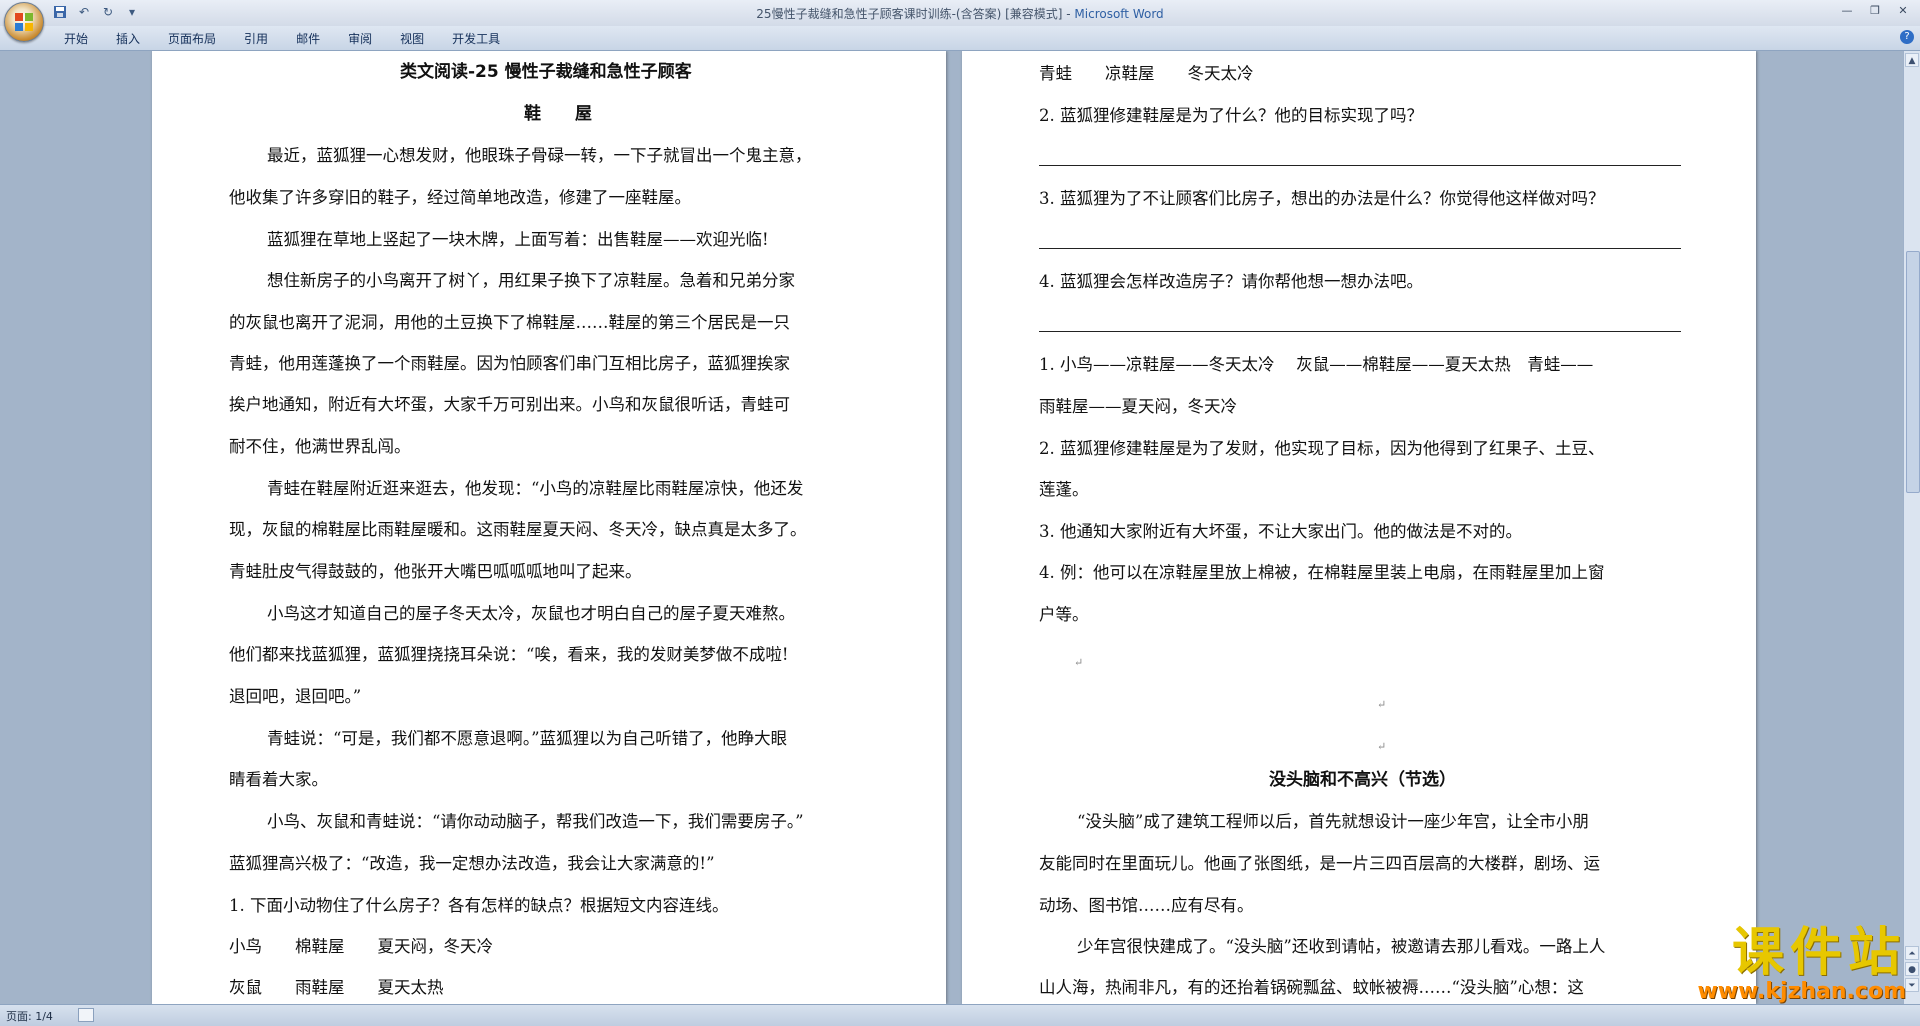 Image resolution: width=1920 pixels, height=1026 pixels. I want to click on proofing-icon, so click(86, 1015).